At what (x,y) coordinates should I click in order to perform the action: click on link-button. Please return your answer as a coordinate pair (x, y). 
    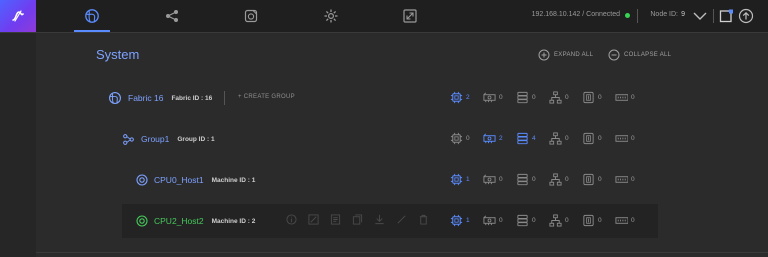
    Looking at the image, I should click on (401, 219).